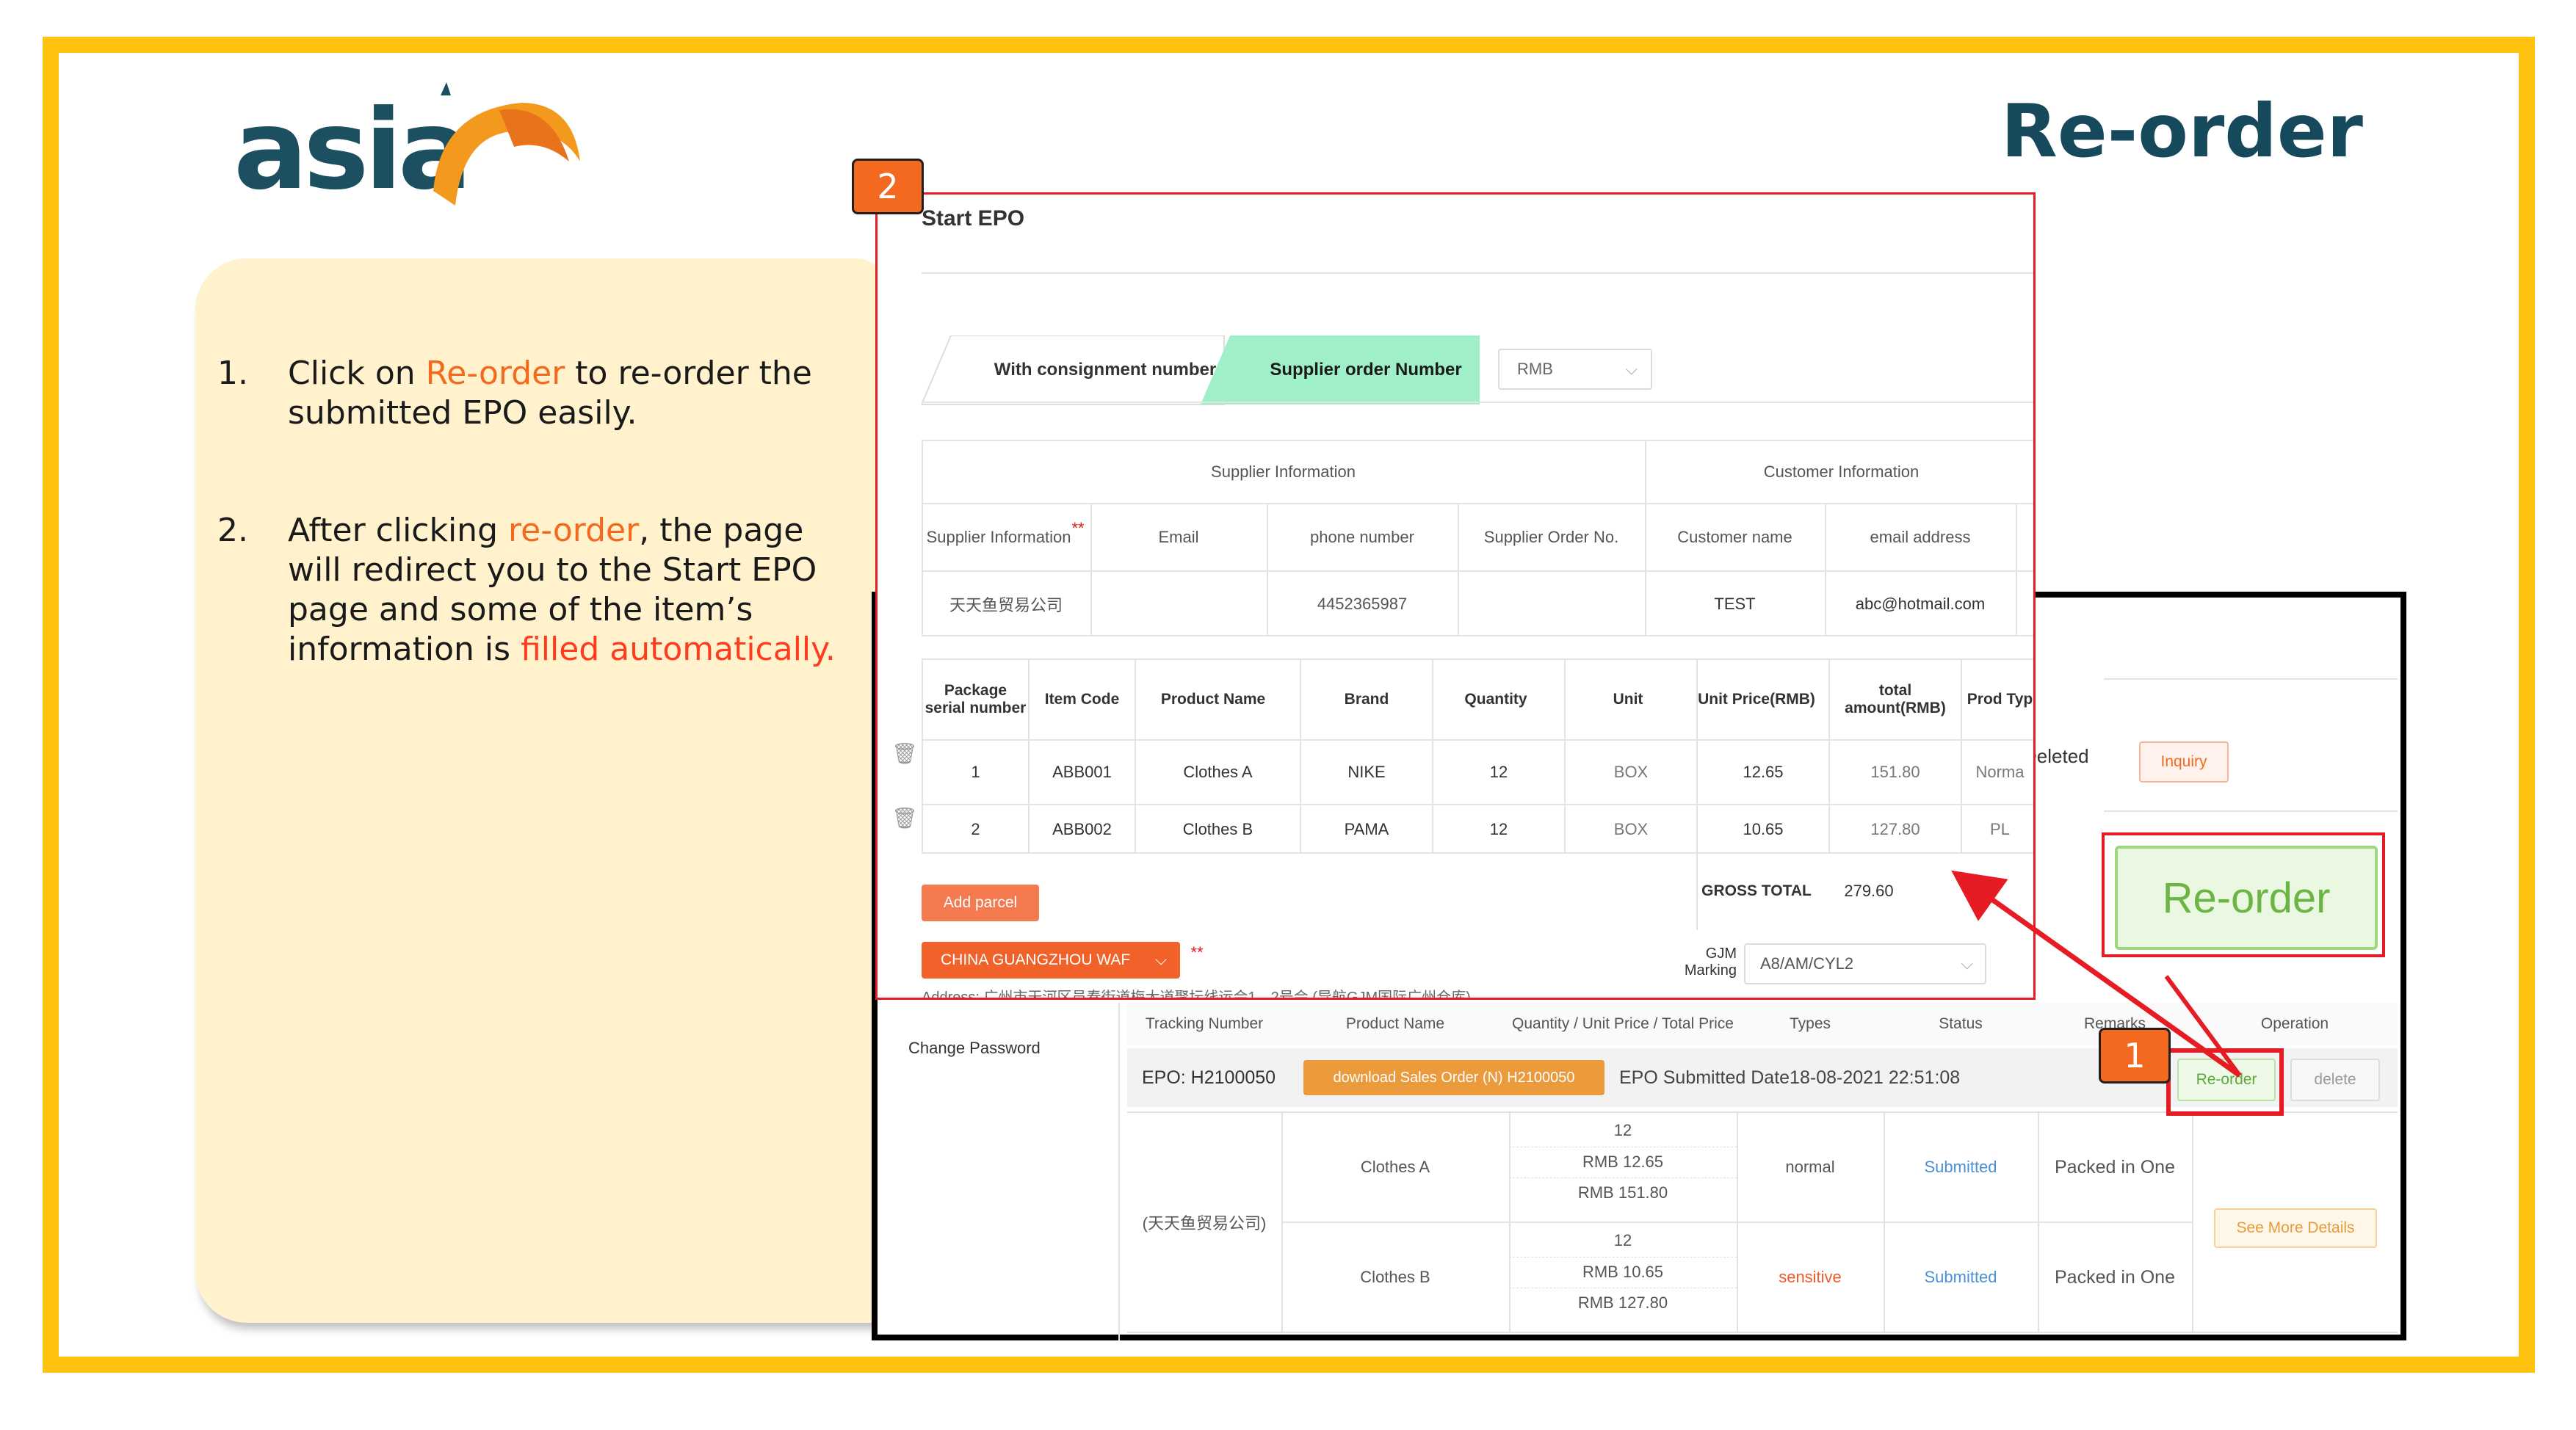 The height and width of the screenshot is (1430, 2576). I want to click on tab-with-consignment-number: With consignment number, so click(1105, 369).